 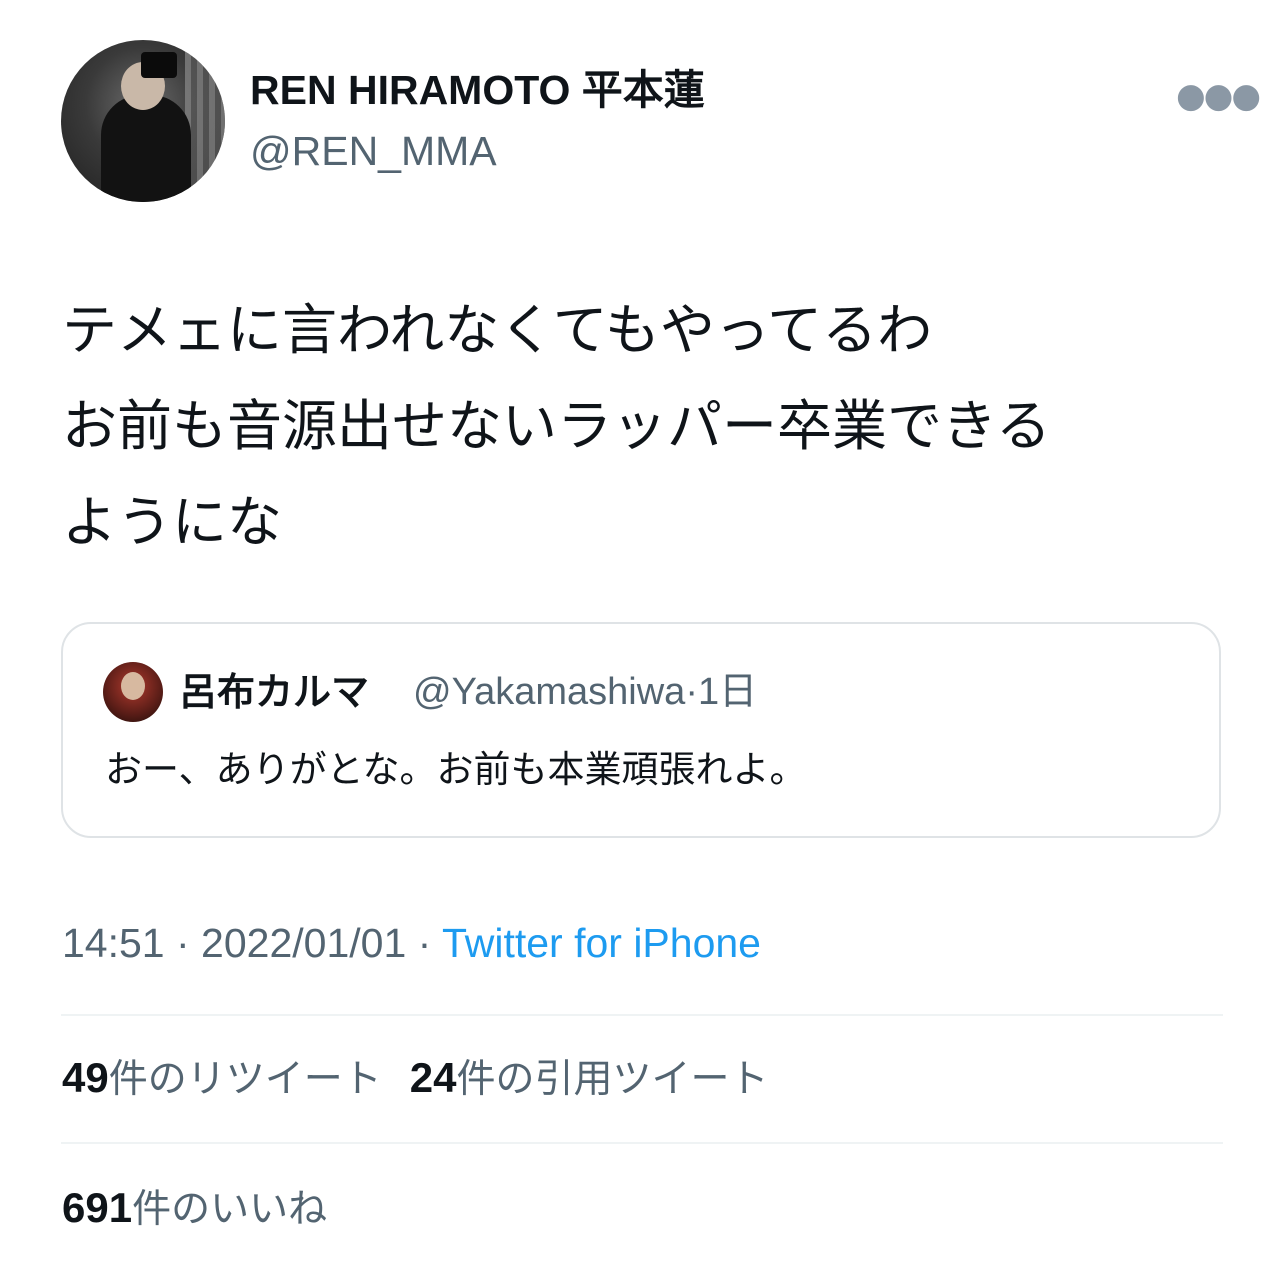 I want to click on quoted-tweet-text: おー、ありがとな。お前も本業頑張れよ。, so click(x=456, y=769).